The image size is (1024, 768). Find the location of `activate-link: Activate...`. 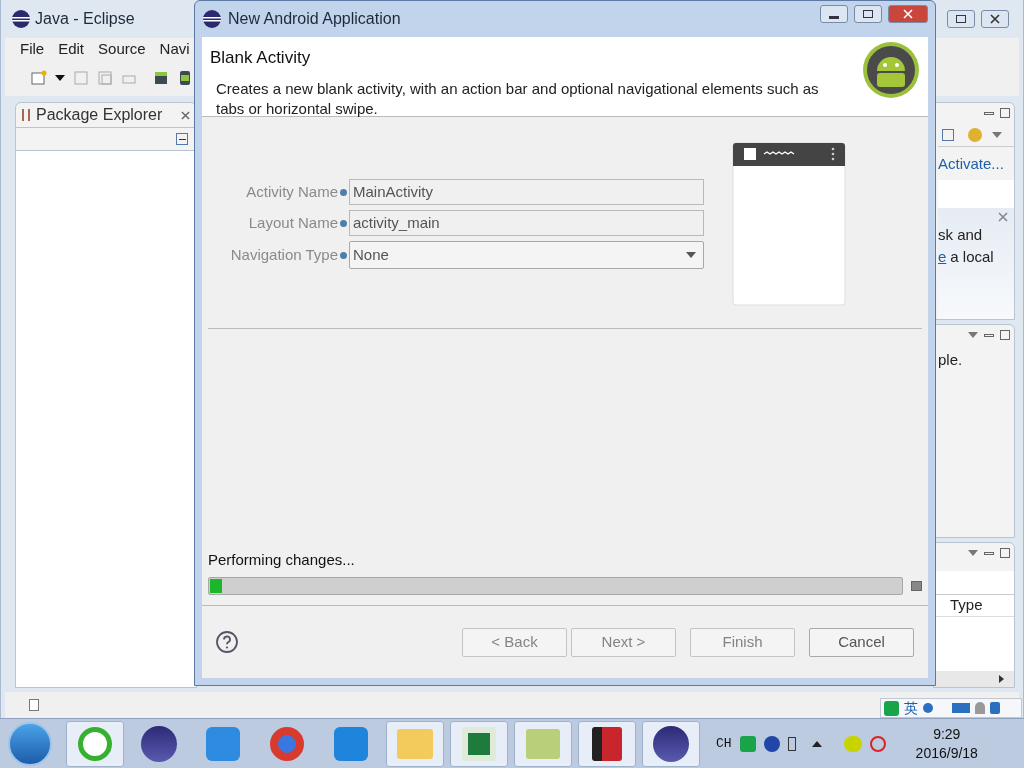

activate-link: Activate... is located at coordinates (976, 161).